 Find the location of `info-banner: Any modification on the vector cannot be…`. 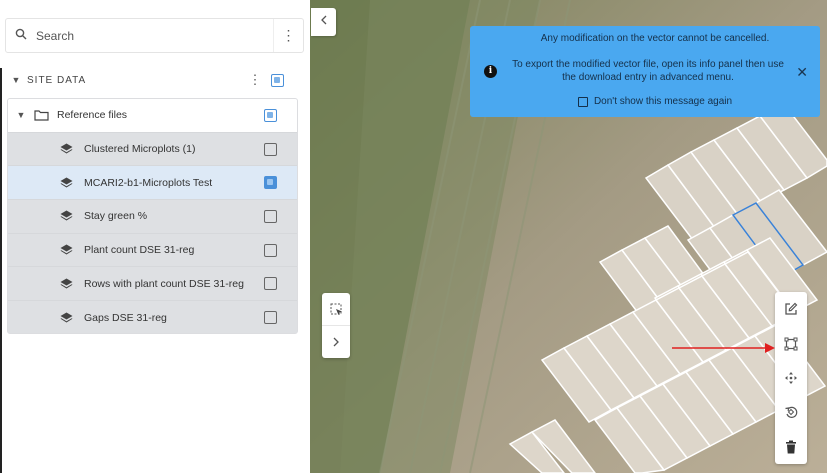

info-banner: Any modification on the vector cannot be… is located at coordinates (645, 71).